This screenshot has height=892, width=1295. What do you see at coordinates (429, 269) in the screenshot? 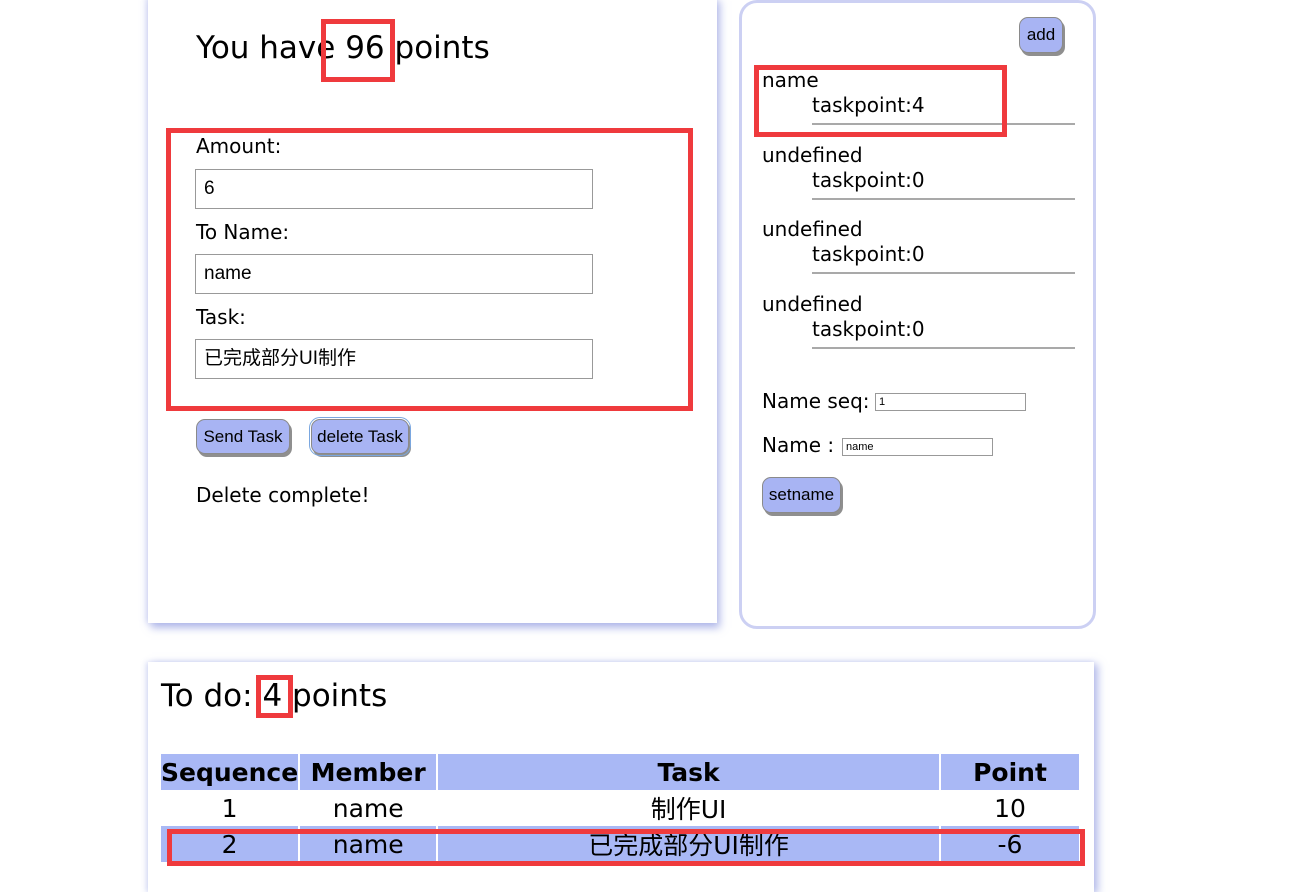
I see `highlight-box-form` at bounding box center [429, 269].